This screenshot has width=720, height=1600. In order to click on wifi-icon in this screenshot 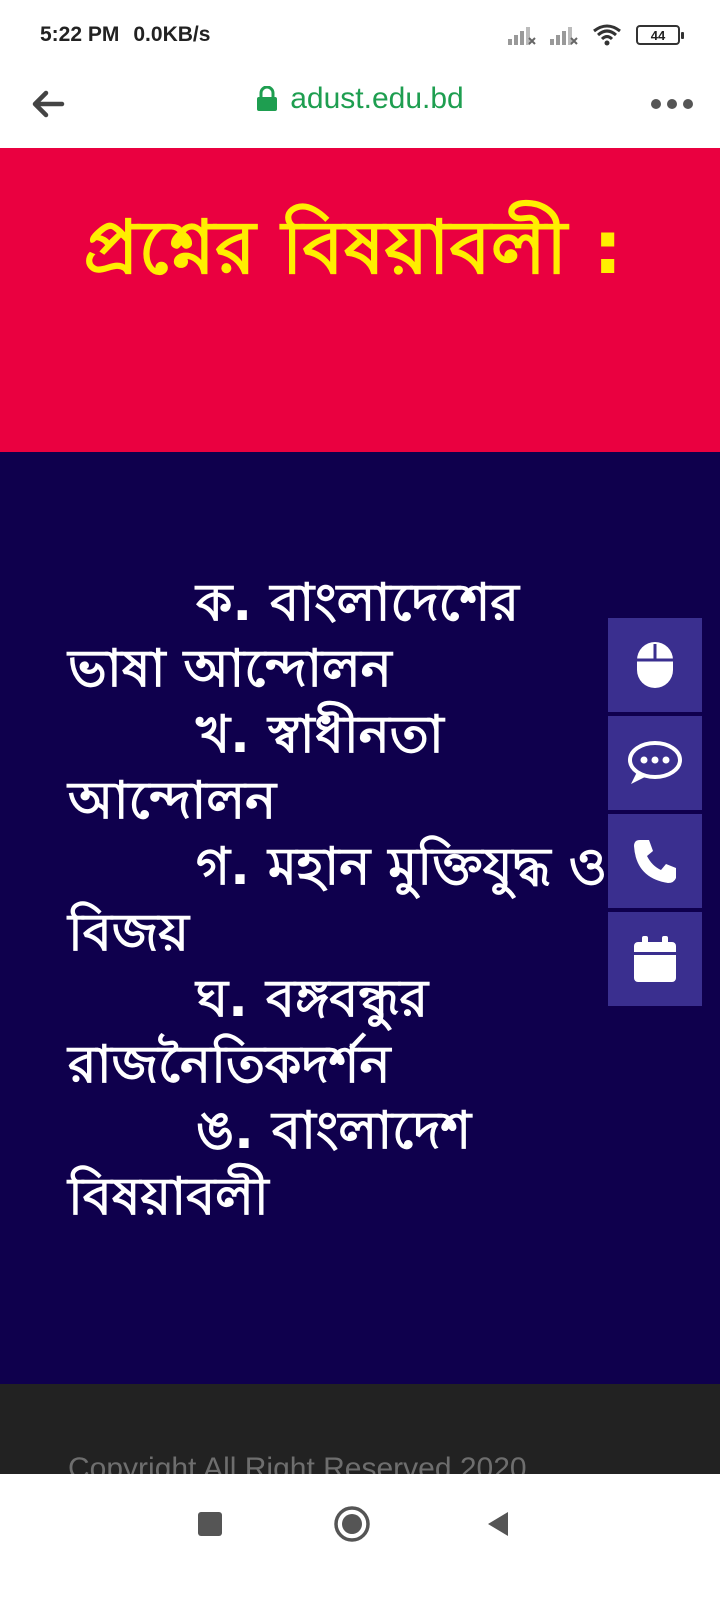, I will do `click(607, 35)`.